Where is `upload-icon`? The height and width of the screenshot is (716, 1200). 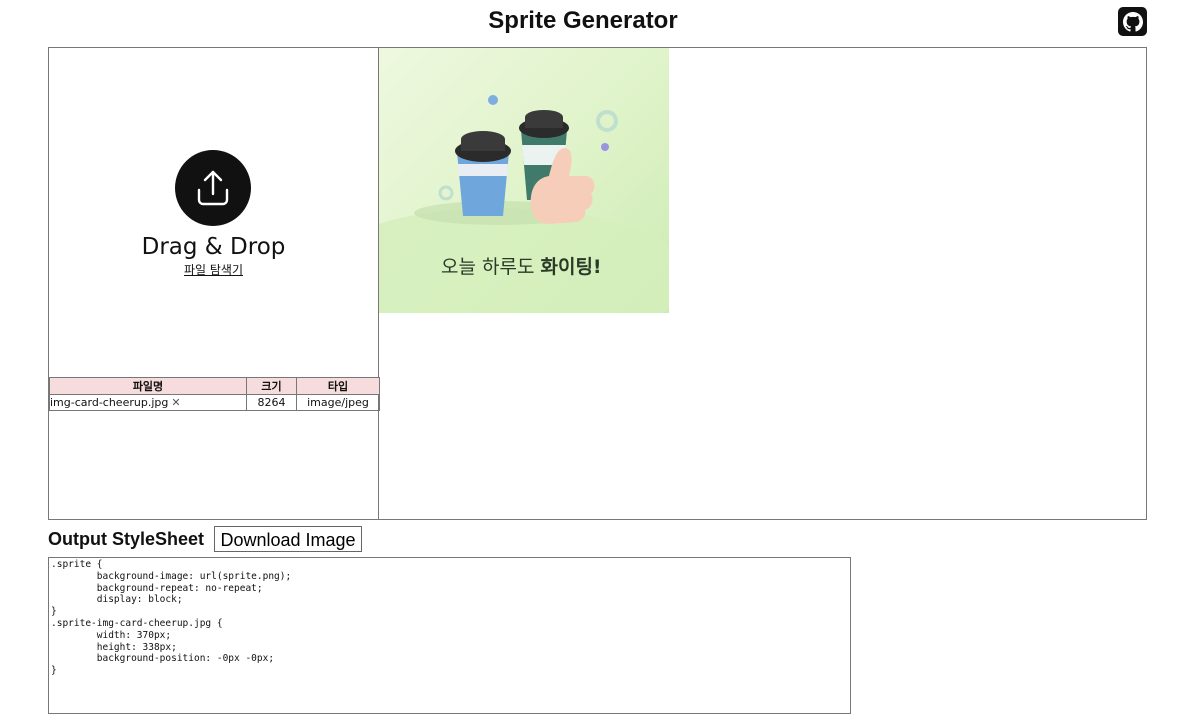 upload-icon is located at coordinates (213, 188).